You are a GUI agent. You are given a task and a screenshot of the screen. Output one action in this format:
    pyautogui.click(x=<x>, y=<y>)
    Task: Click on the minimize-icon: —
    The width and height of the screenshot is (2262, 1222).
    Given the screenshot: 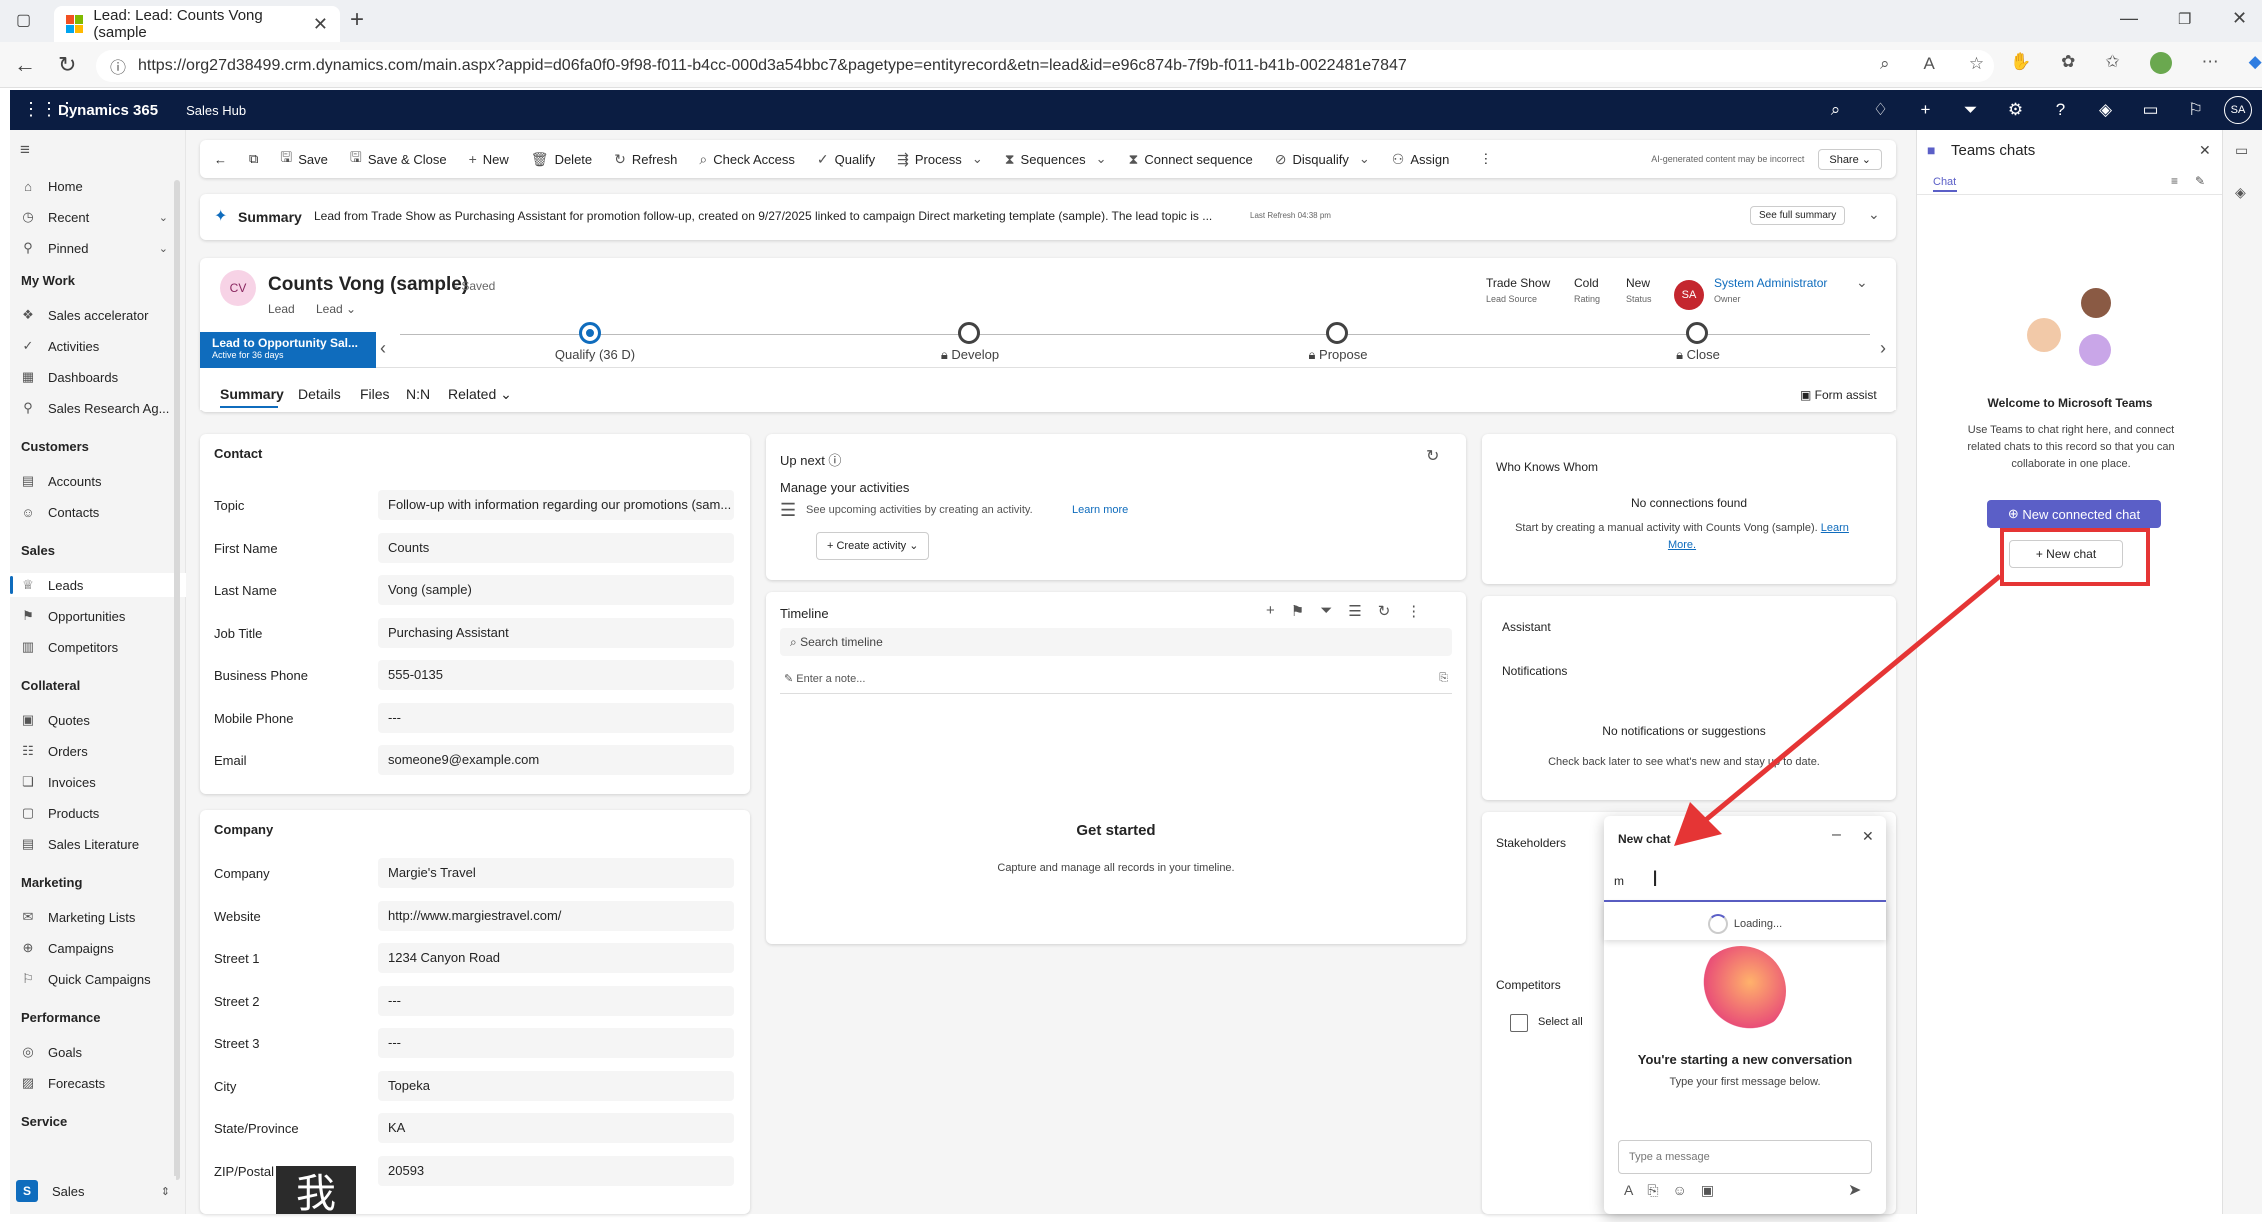 What is the action you would take?
    pyautogui.click(x=2129, y=18)
    